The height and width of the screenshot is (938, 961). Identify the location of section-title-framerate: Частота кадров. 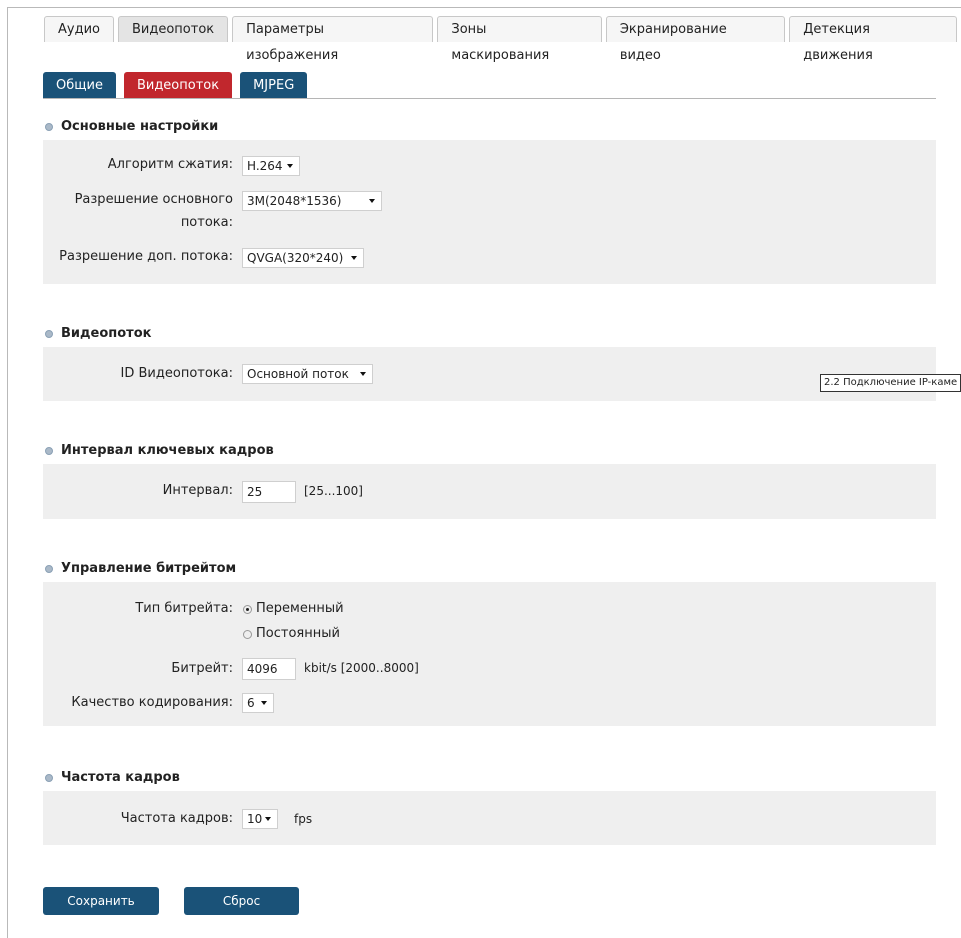
(112, 777).